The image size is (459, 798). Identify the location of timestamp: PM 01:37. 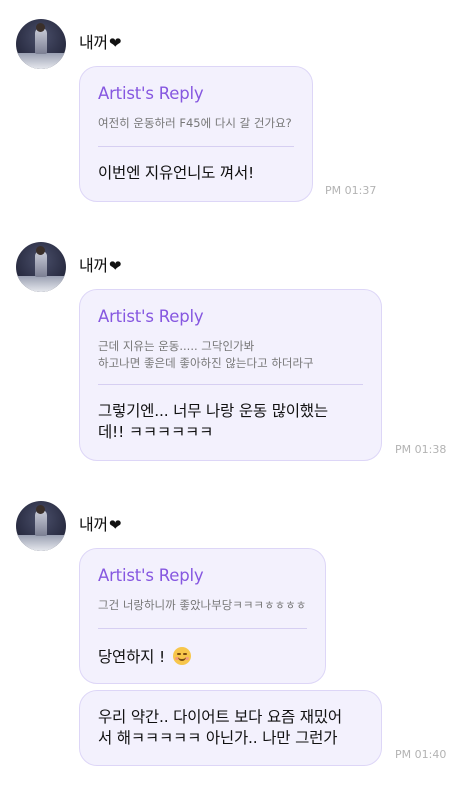
(351, 190).